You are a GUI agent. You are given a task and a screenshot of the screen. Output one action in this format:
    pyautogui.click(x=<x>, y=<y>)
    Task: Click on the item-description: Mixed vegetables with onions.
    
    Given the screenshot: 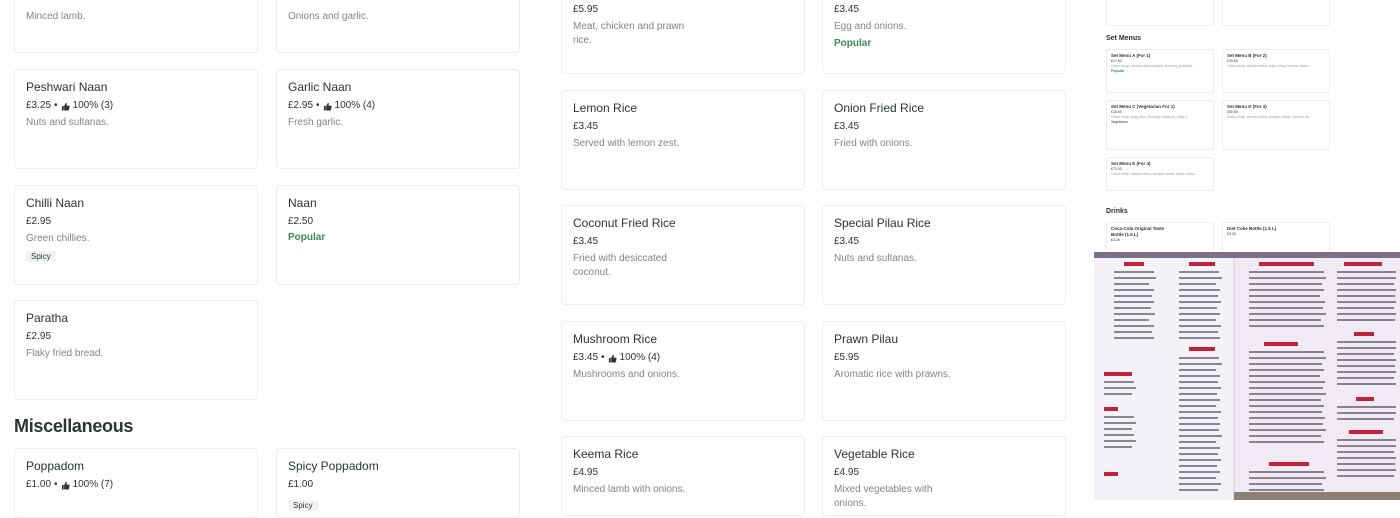 What is the action you would take?
    pyautogui.click(x=883, y=496)
    